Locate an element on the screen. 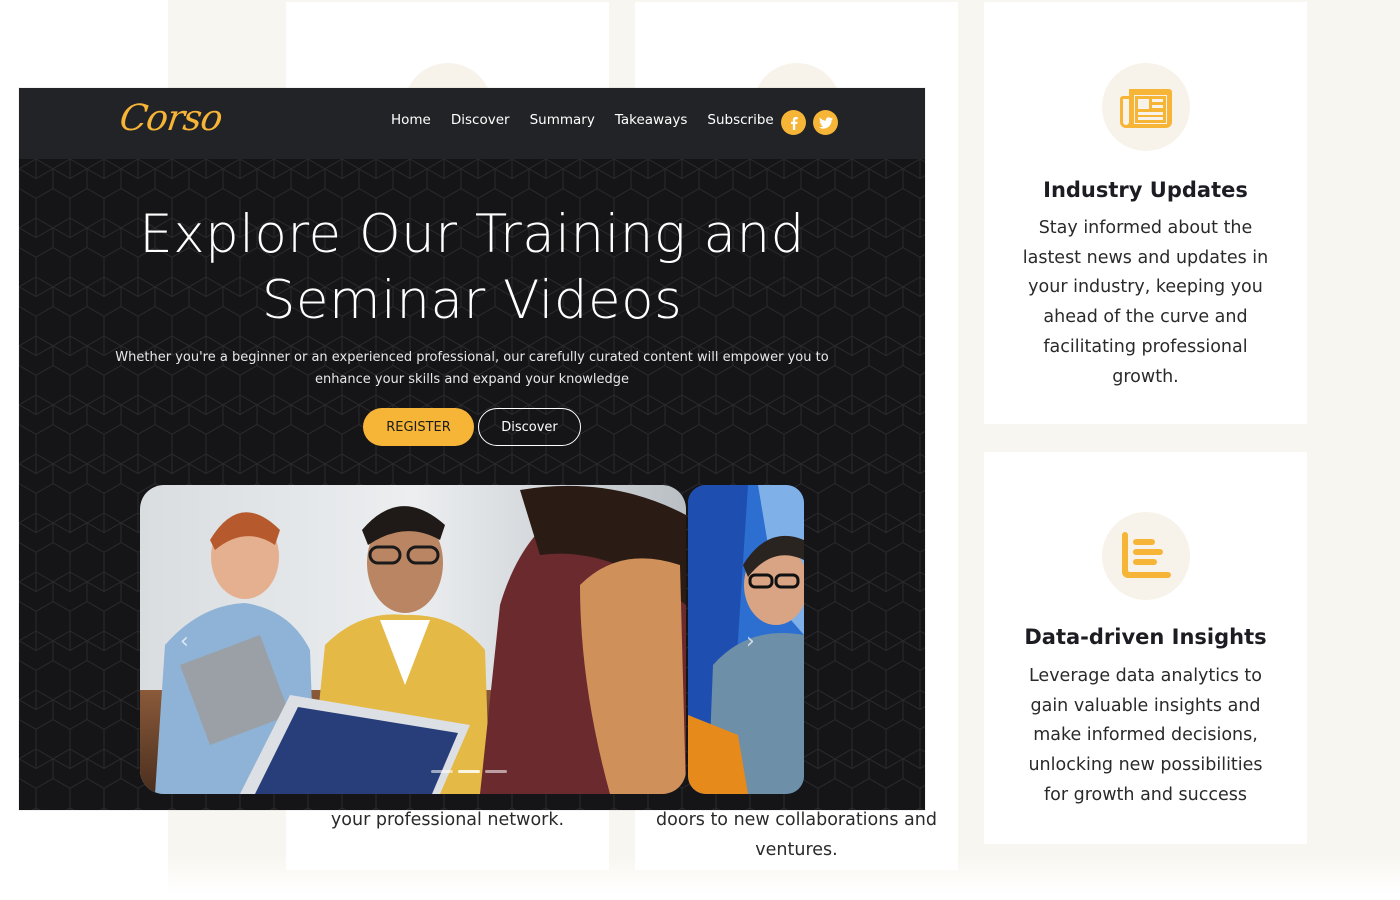  nav-link-home: Home is located at coordinates (411, 120).